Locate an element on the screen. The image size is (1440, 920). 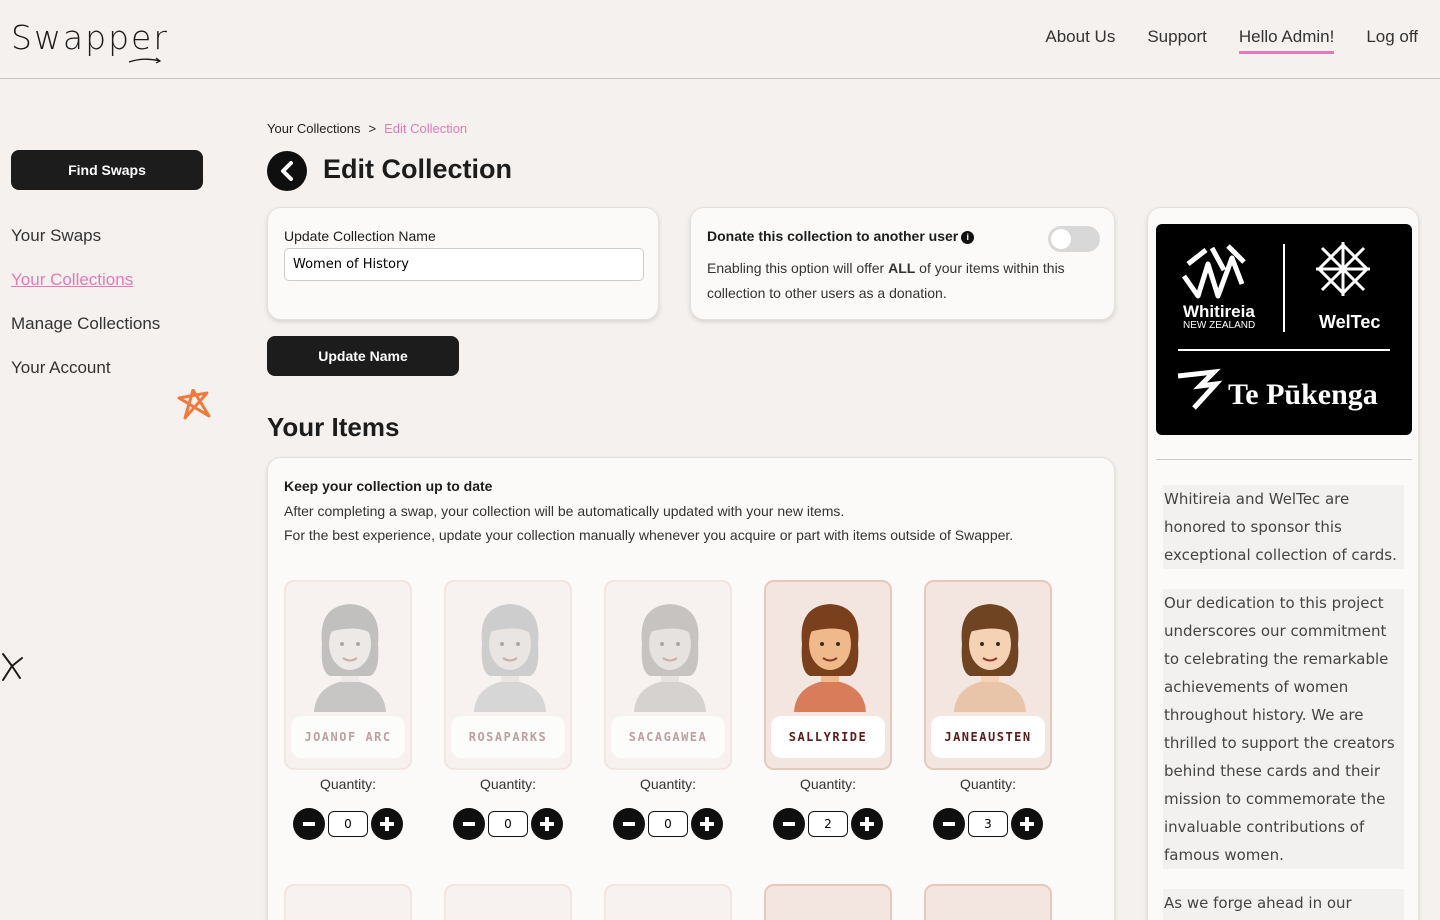
logo: Swapper is located at coordinates (90, 37).